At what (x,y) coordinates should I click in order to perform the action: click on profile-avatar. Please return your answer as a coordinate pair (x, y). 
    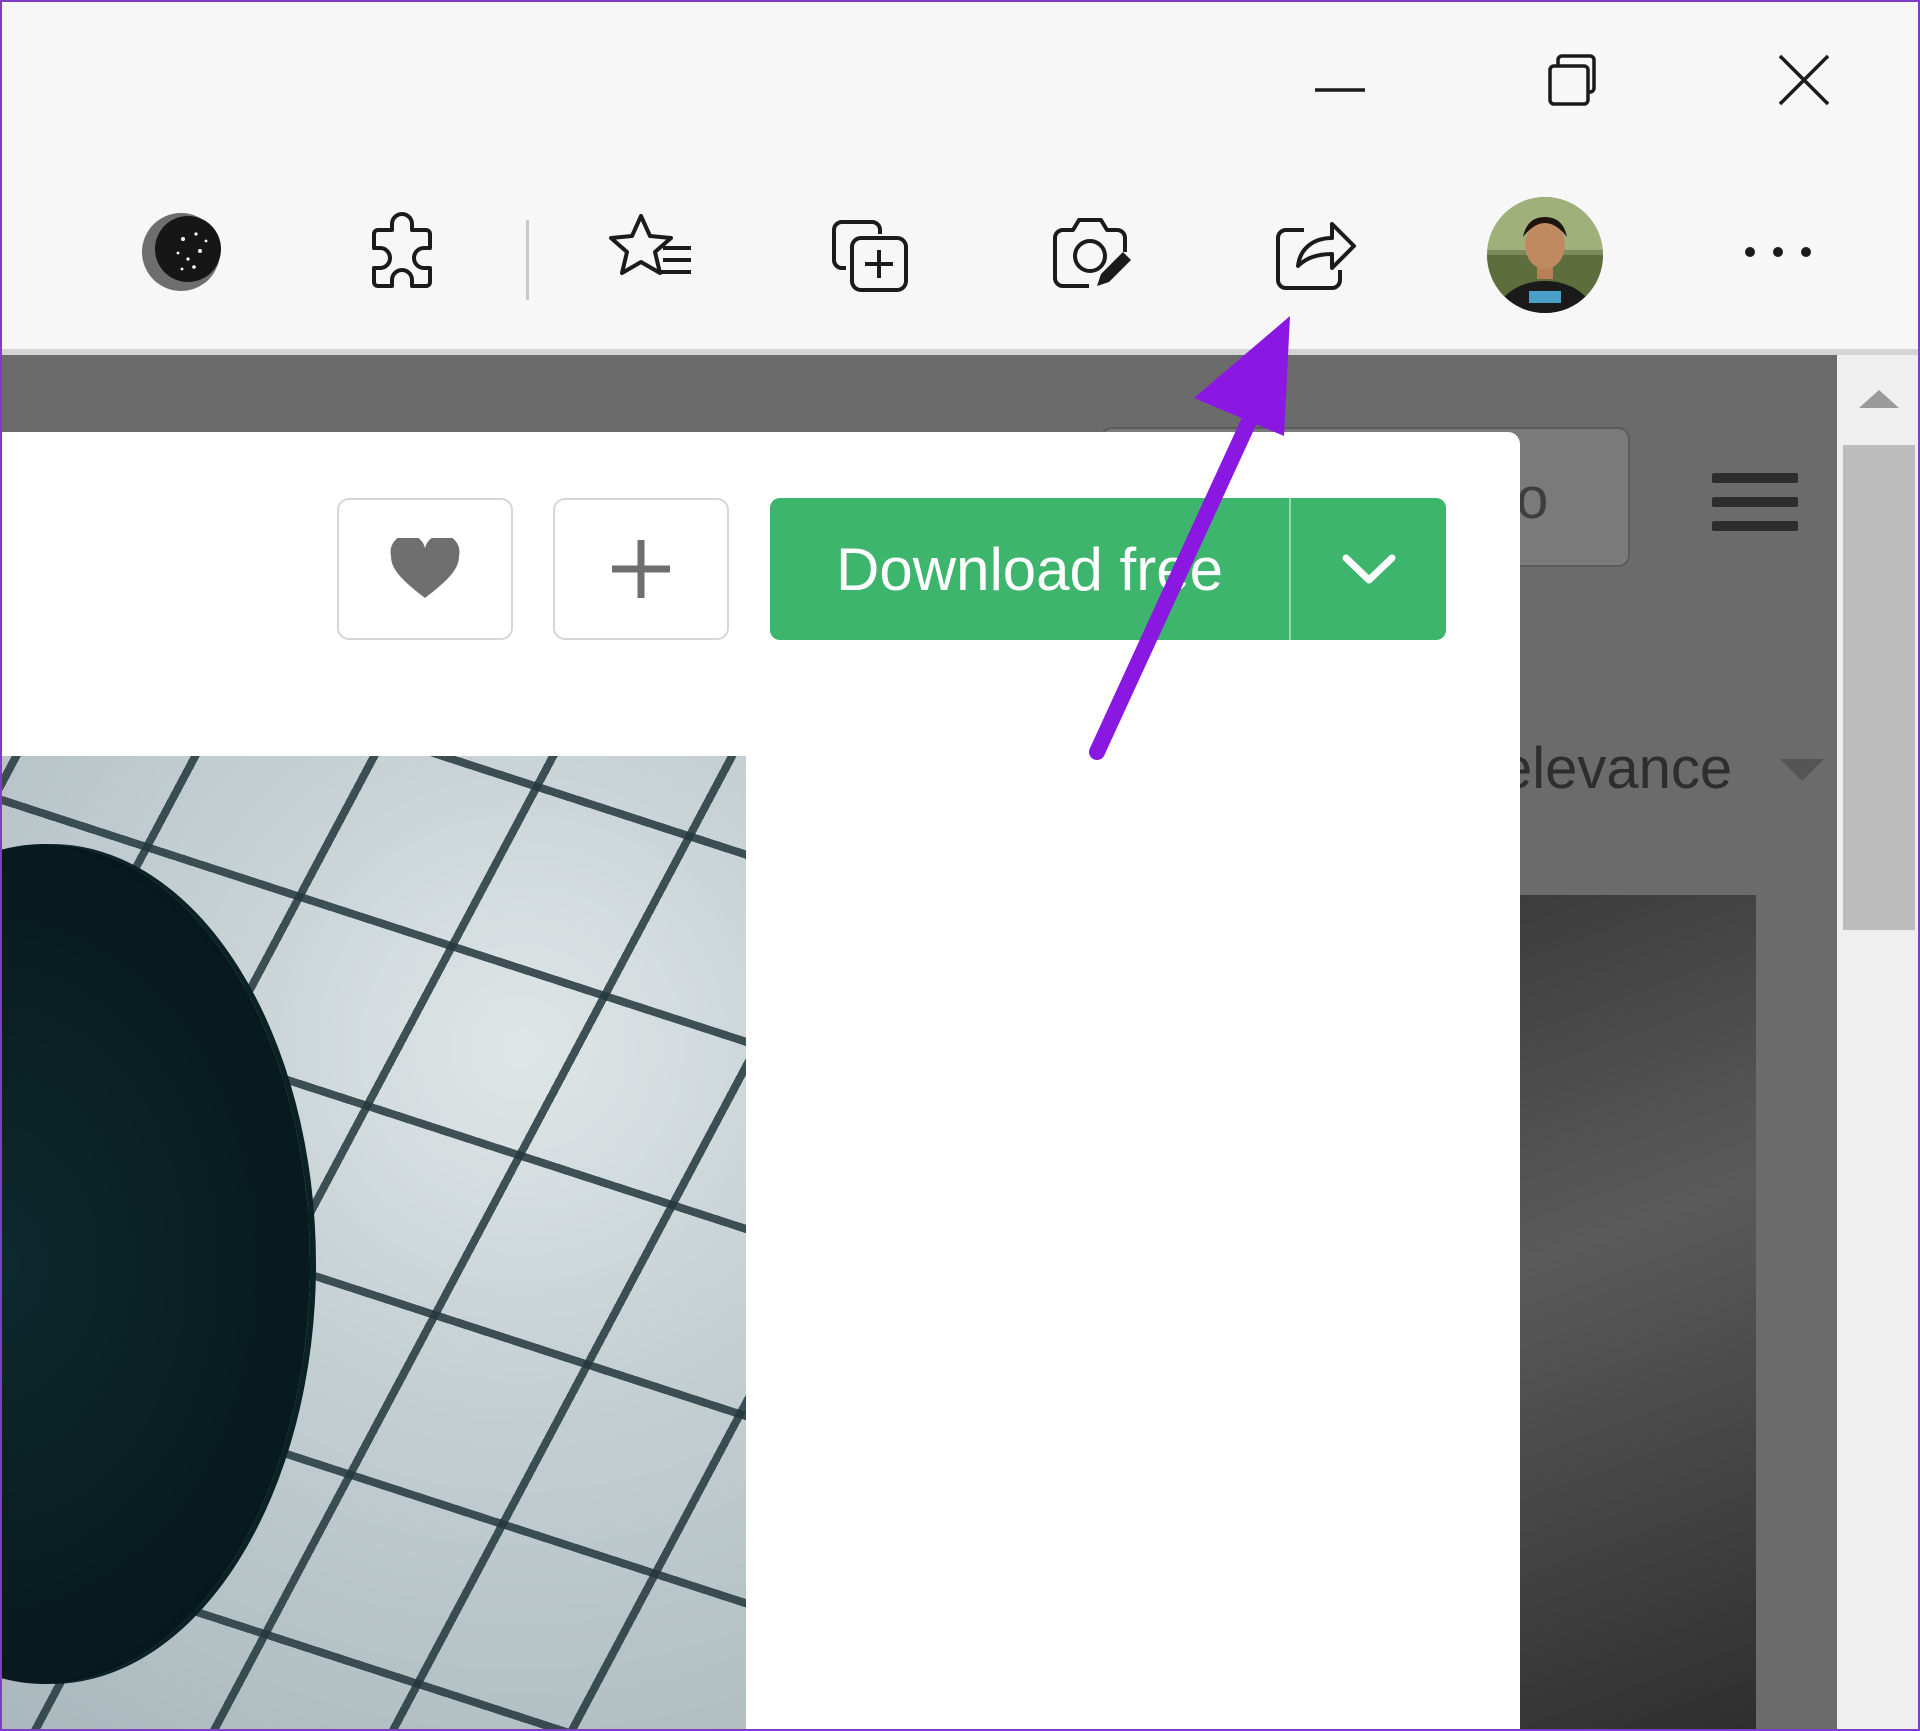
    Looking at the image, I should click on (1545, 255).